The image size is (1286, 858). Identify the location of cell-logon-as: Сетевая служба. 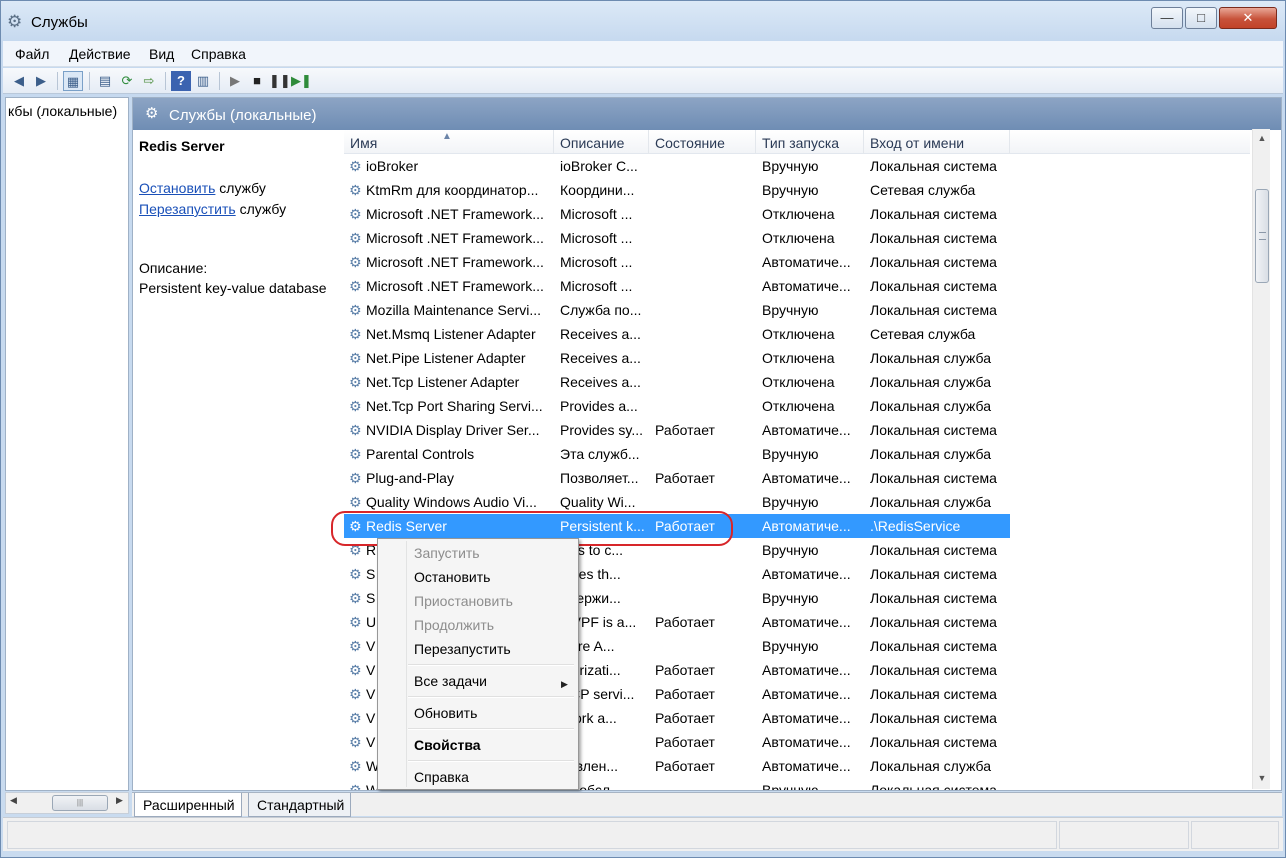
(923, 334).